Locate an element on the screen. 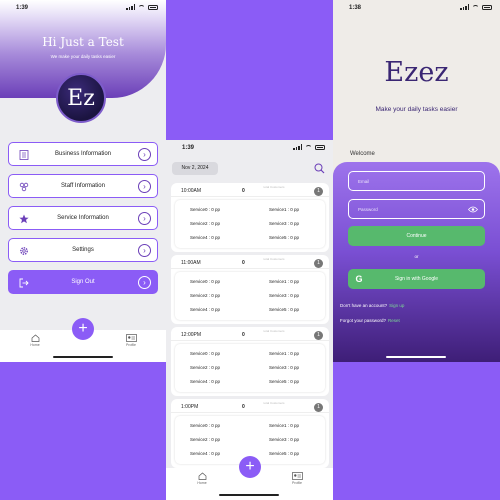 The image size is (500, 500). sign-out-button: Sign Out › is located at coordinates (83, 282).